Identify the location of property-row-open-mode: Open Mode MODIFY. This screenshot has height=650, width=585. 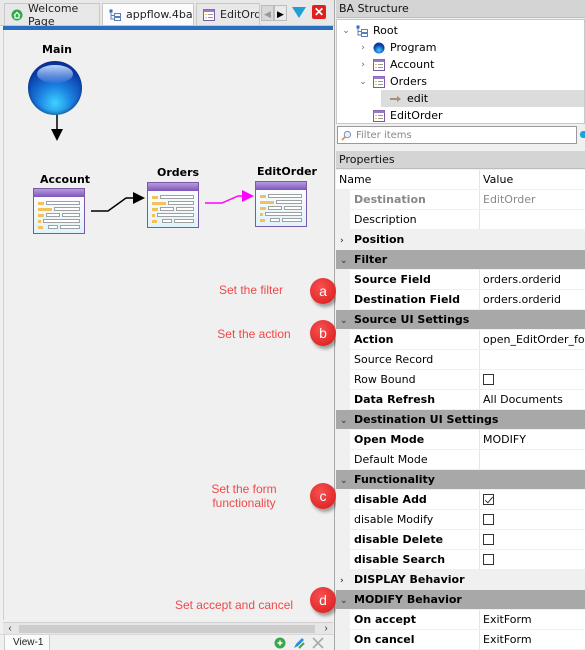
(460, 440).